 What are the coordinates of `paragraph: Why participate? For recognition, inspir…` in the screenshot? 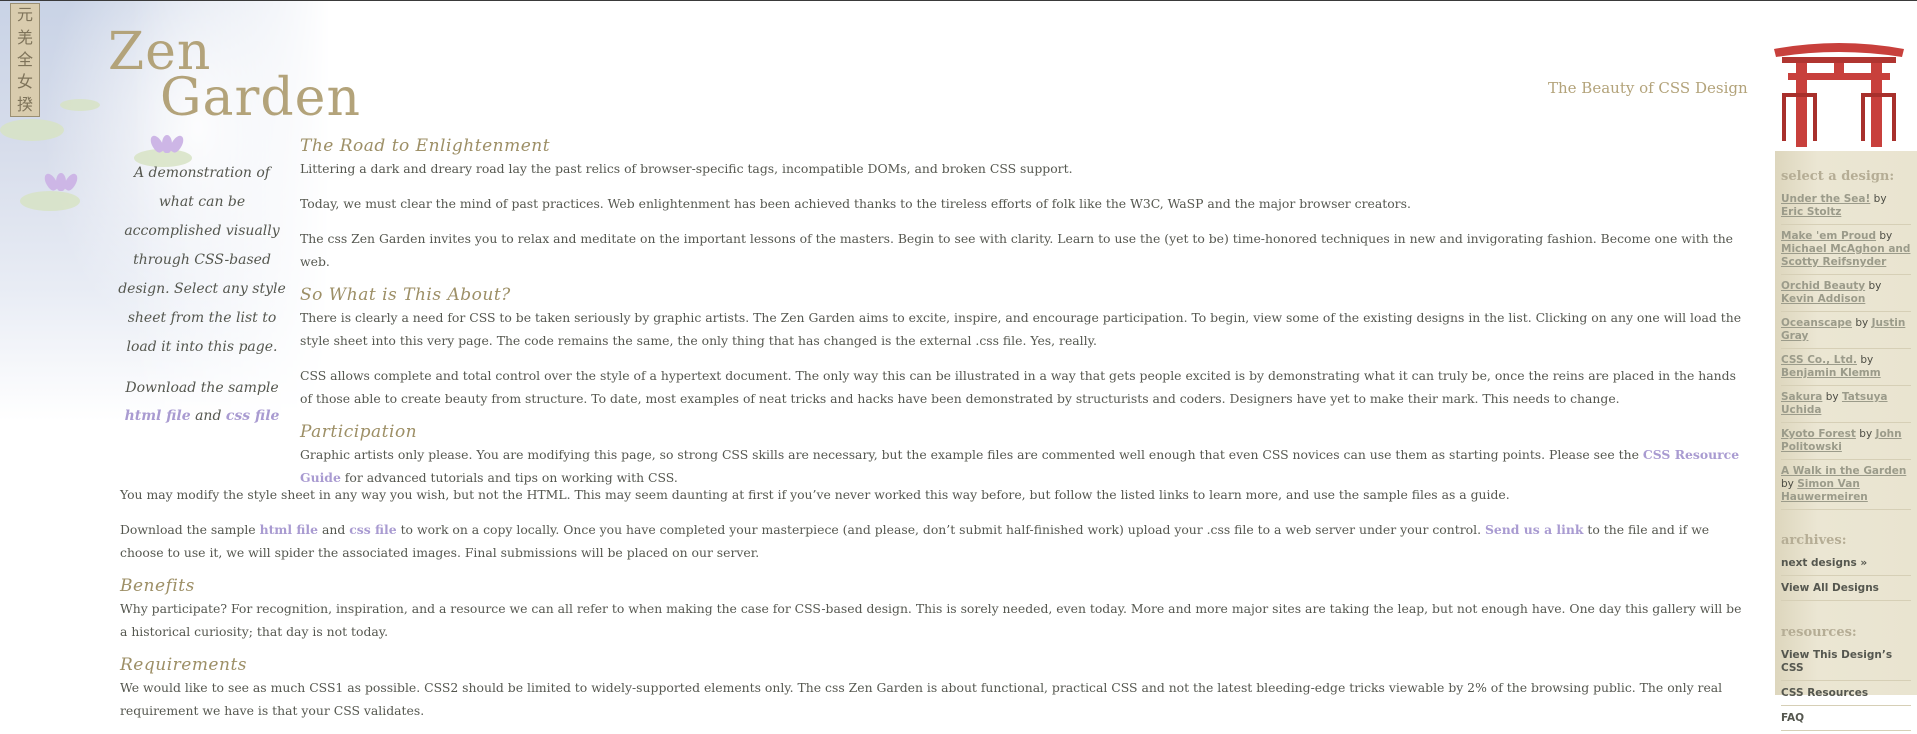 It's located at (931, 620).